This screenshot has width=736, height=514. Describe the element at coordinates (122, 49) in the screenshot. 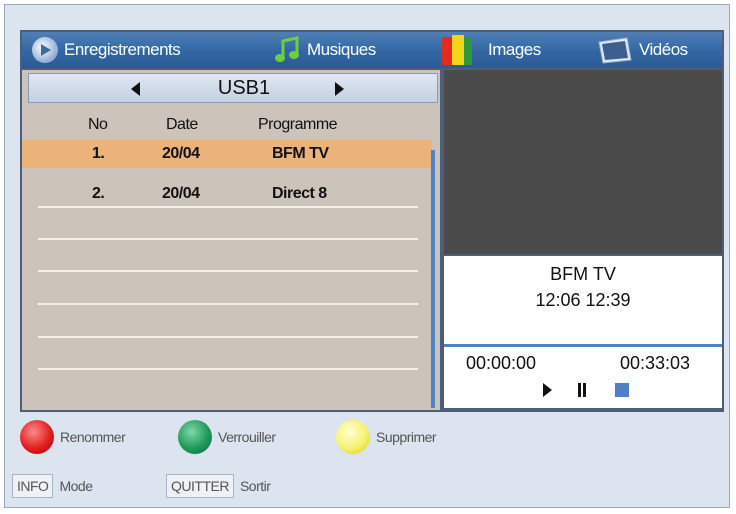

I see `tab-label: Enregistrements` at that location.